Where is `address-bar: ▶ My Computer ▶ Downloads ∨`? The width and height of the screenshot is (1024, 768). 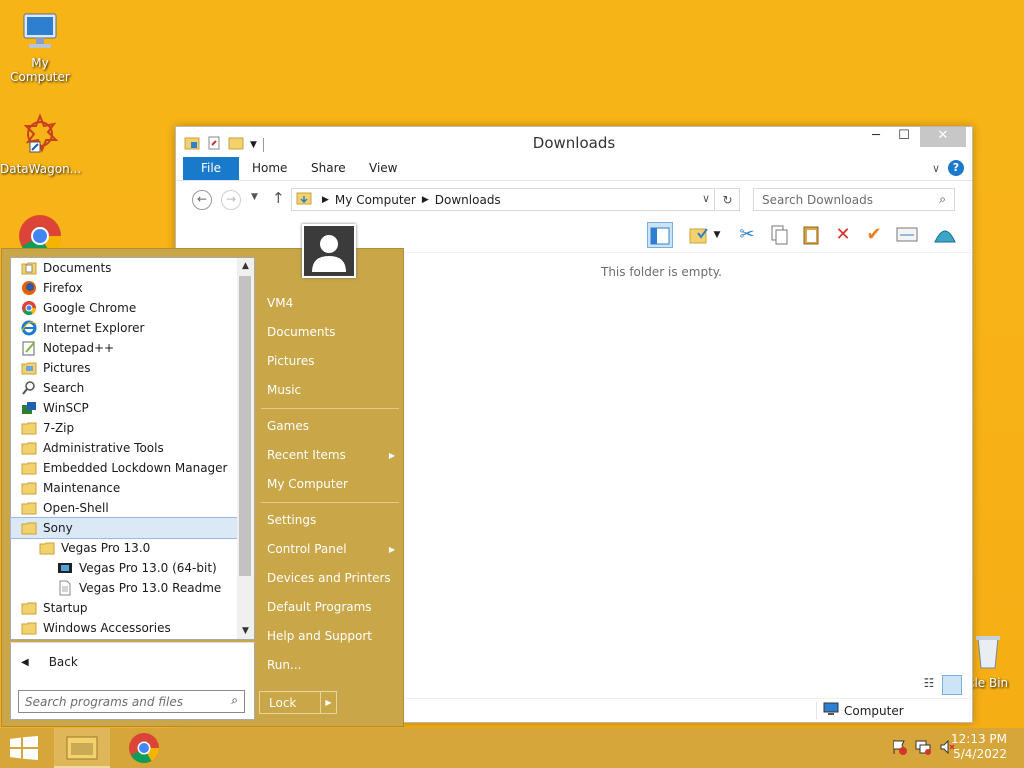 address-bar: ▶ My Computer ▶ Downloads ∨ is located at coordinates (503, 199).